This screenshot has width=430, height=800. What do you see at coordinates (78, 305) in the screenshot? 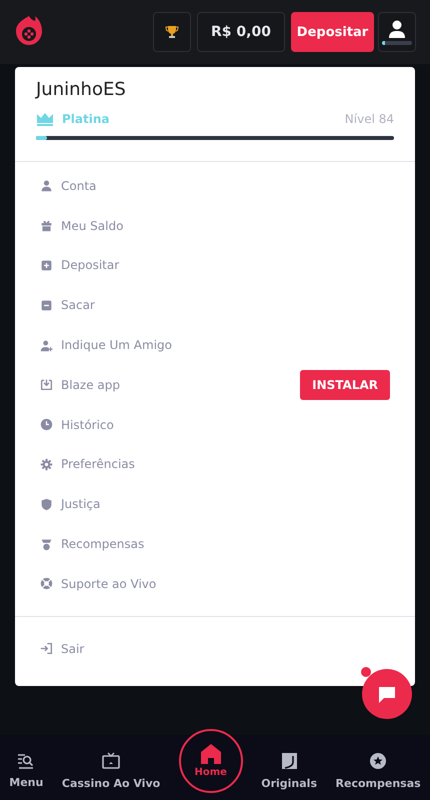
I see `menu-item: Sacar` at bounding box center [78, 305].